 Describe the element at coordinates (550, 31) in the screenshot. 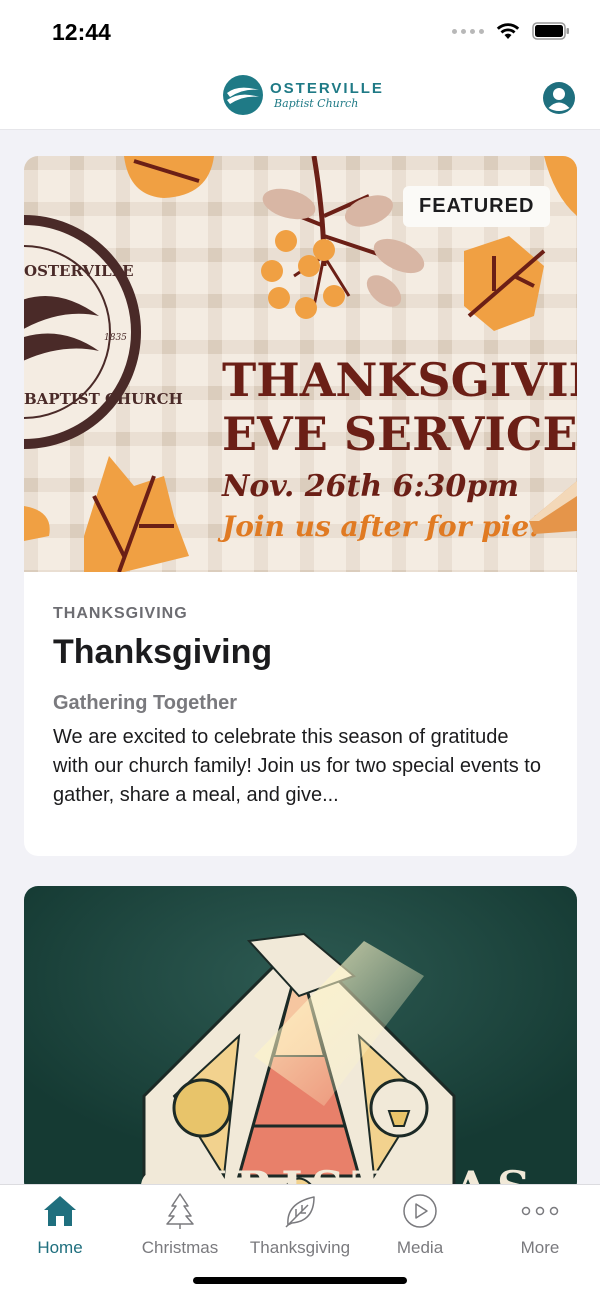

I see `battery-icon` at that location.